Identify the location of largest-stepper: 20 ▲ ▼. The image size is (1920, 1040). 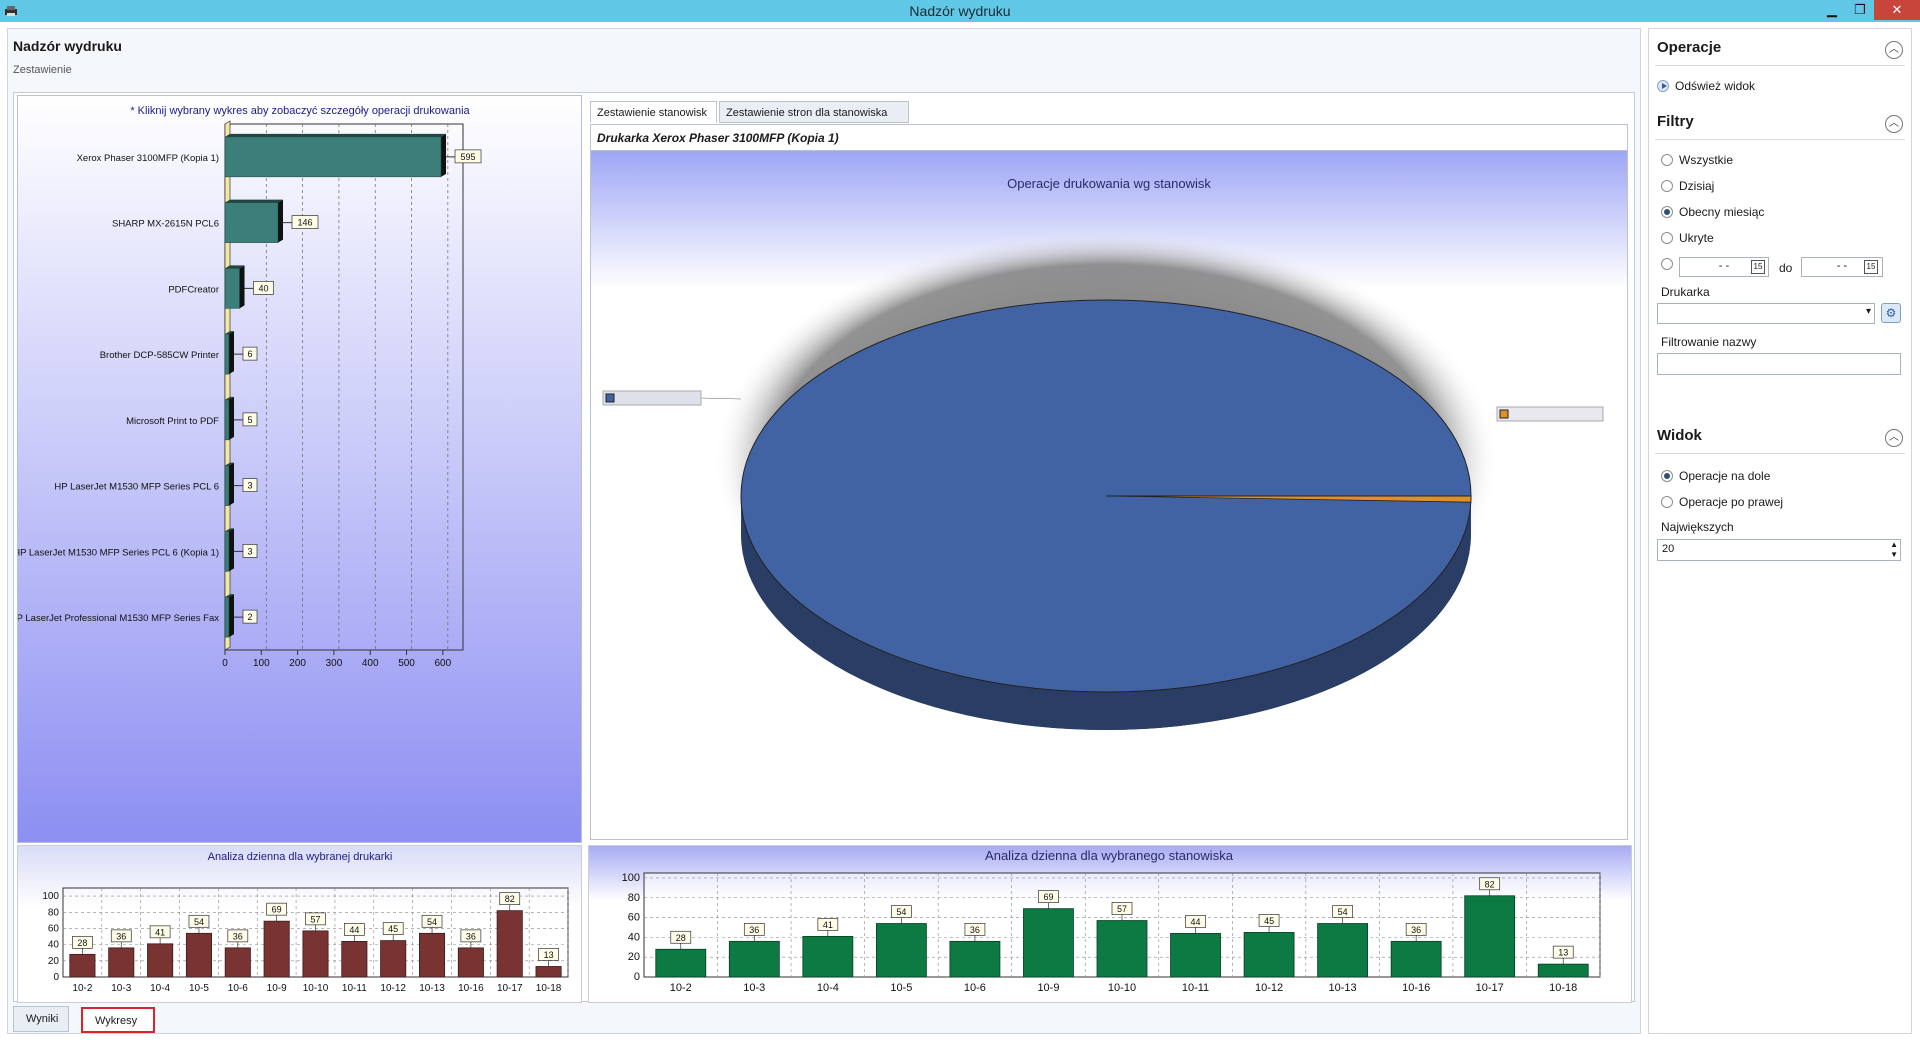
(1779, 550).